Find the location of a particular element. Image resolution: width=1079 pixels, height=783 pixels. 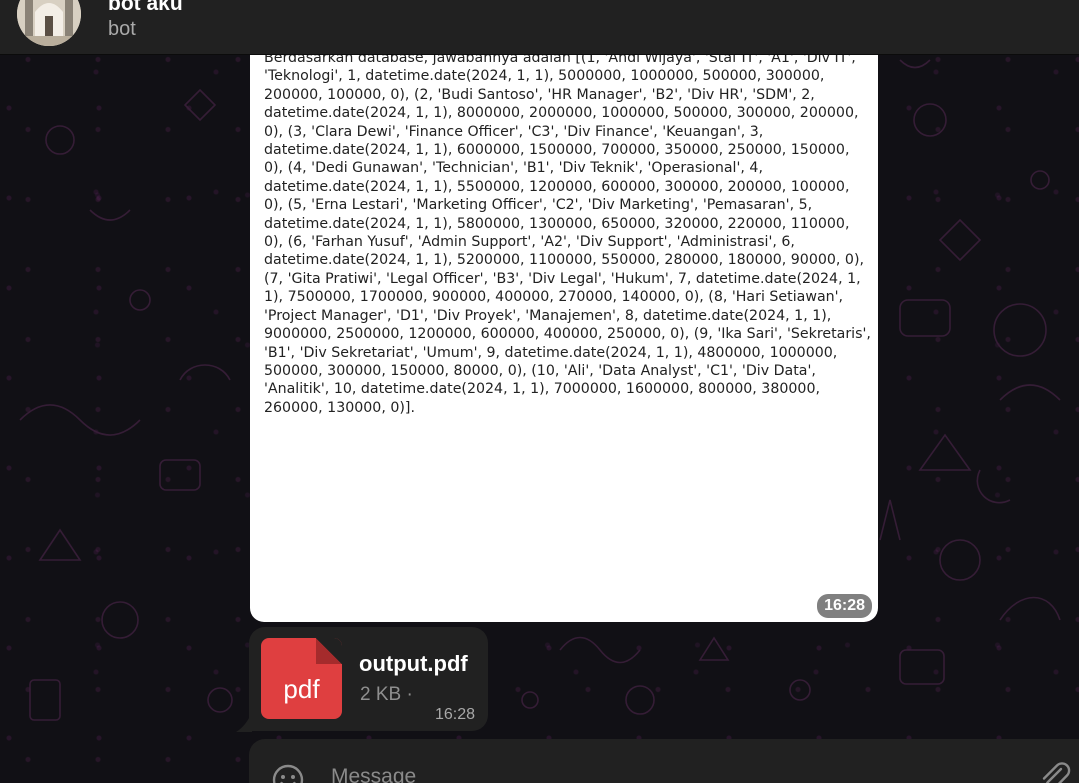

file-extension: pdf is located at coordinates (301, 689).